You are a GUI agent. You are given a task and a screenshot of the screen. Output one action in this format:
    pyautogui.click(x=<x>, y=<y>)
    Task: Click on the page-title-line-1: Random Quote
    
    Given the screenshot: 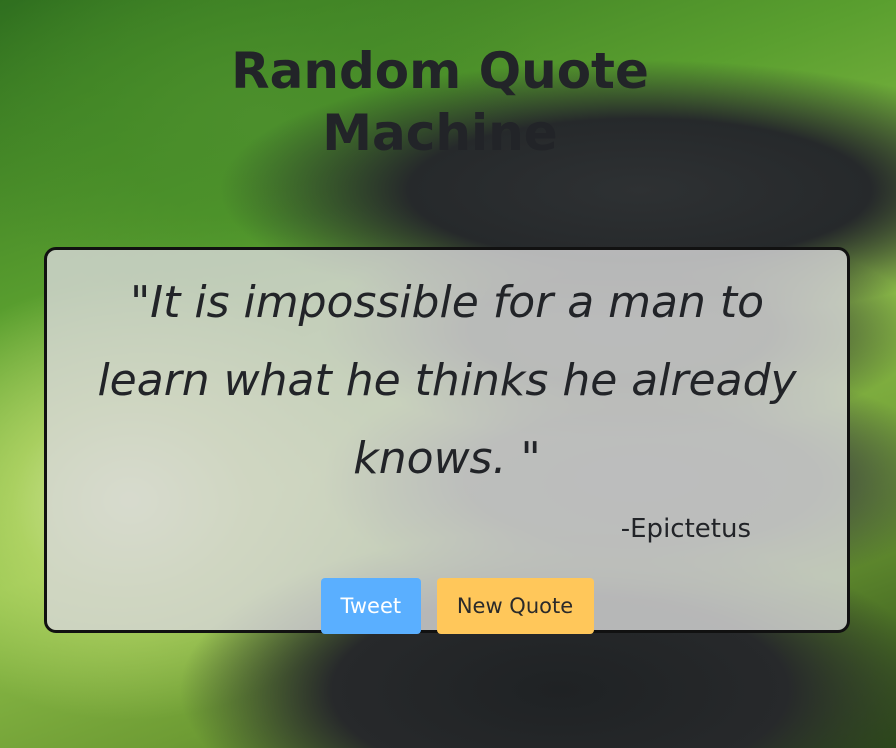 What is the action you would take?
    pyautogui.click(x=440, y=71)
    